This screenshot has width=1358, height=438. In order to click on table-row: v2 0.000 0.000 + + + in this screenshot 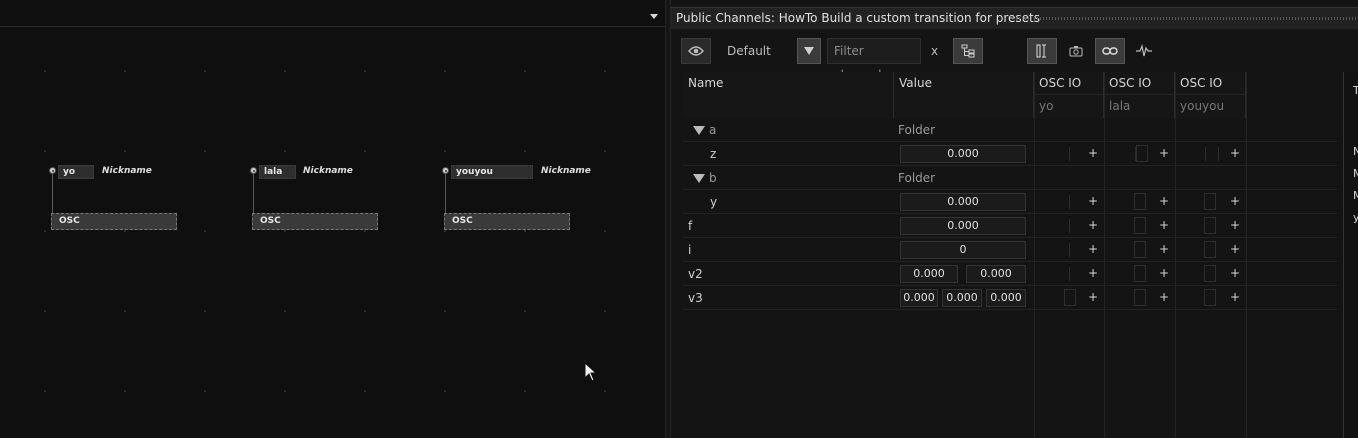, I will do `click(1010, 274)`.